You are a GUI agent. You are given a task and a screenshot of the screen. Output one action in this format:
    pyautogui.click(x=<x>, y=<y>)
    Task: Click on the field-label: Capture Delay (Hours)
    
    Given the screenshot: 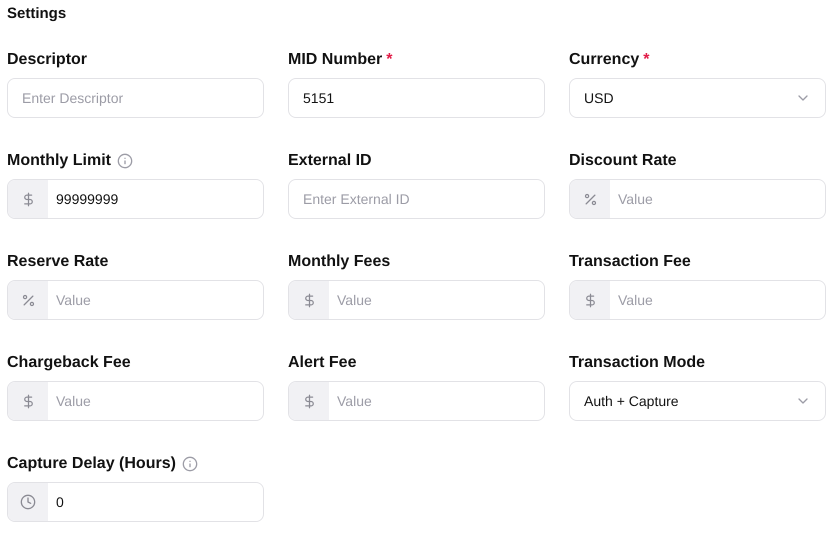 What is the action you would take?
    pyautogui.click(x=91, y=464)
    